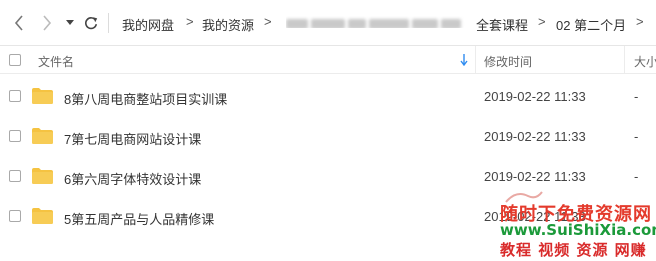 Image resolution: width=656 pixels, height=261 pixels. Describe the element at coordinates (578, 230) in the screenshot. I see `watermark-url: www.SuiShiXia.com` at that location.